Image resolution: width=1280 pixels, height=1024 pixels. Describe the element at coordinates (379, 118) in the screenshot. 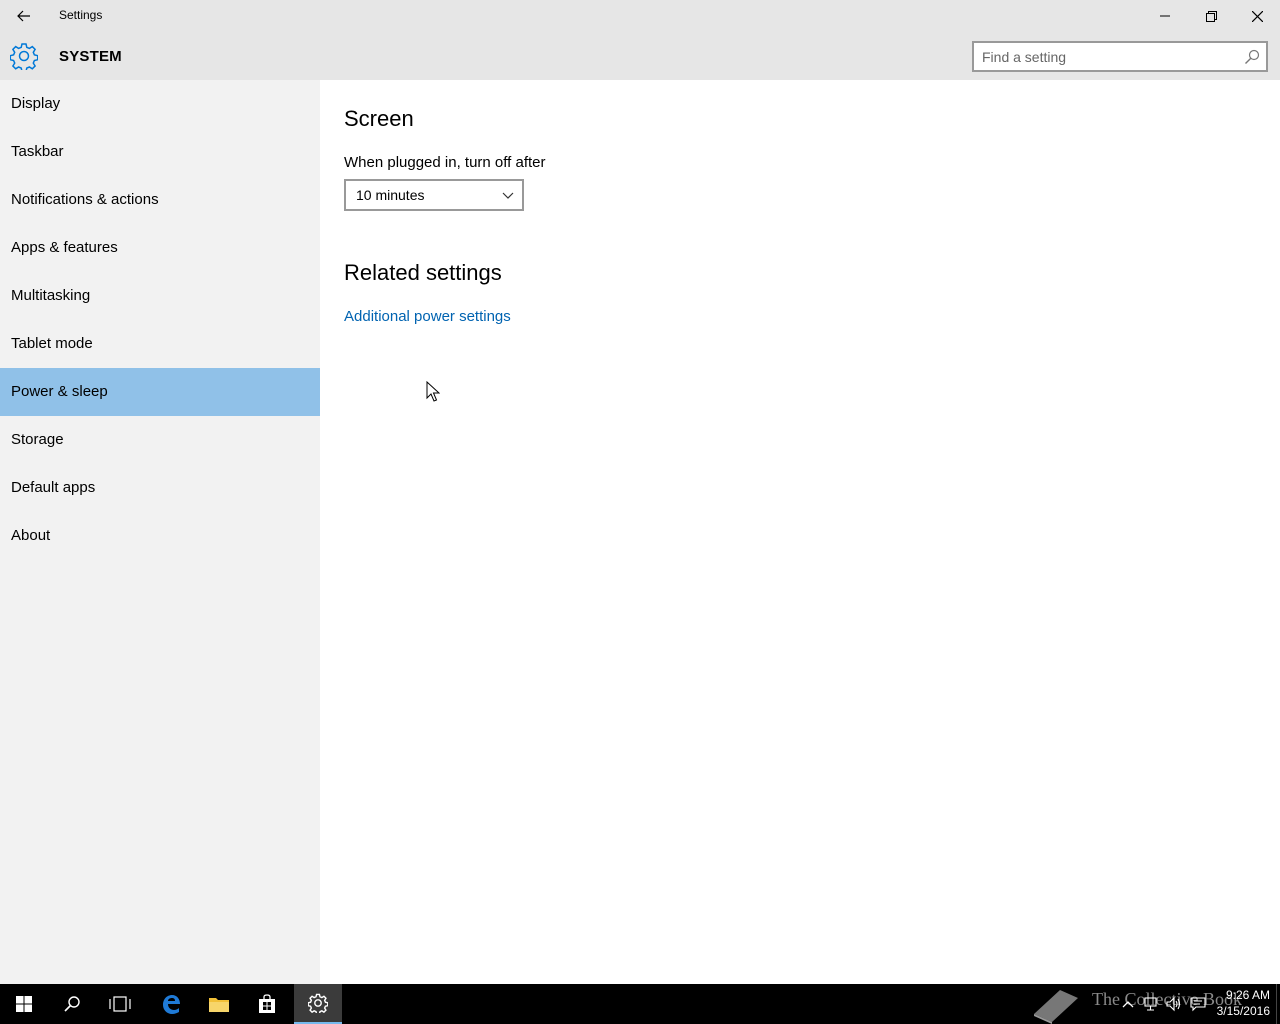

I see `screen-heading: Screen` at that location.